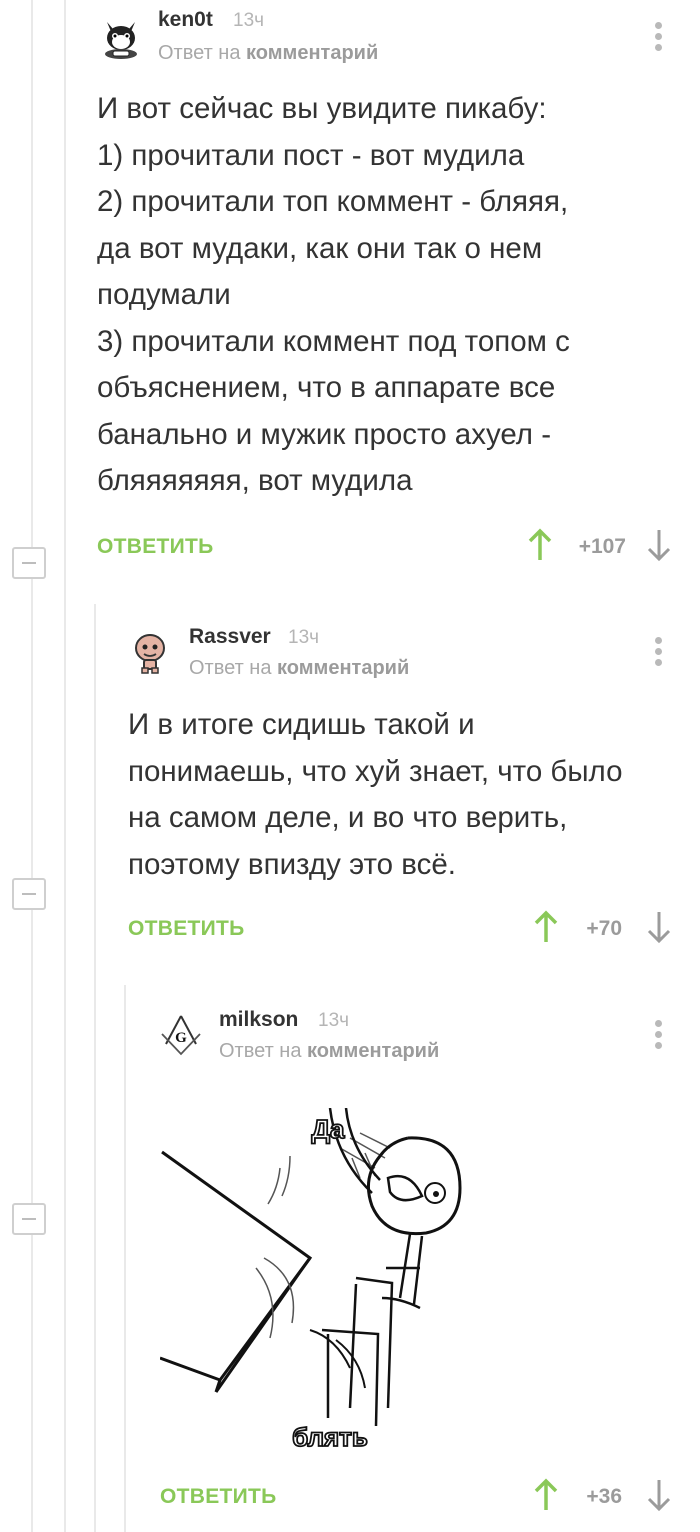 The image size is (700, 1532). Describe the element at coordinates (336, 1279) in the screenshot. I see `table-flip-meme-image: Да блять` at that location.